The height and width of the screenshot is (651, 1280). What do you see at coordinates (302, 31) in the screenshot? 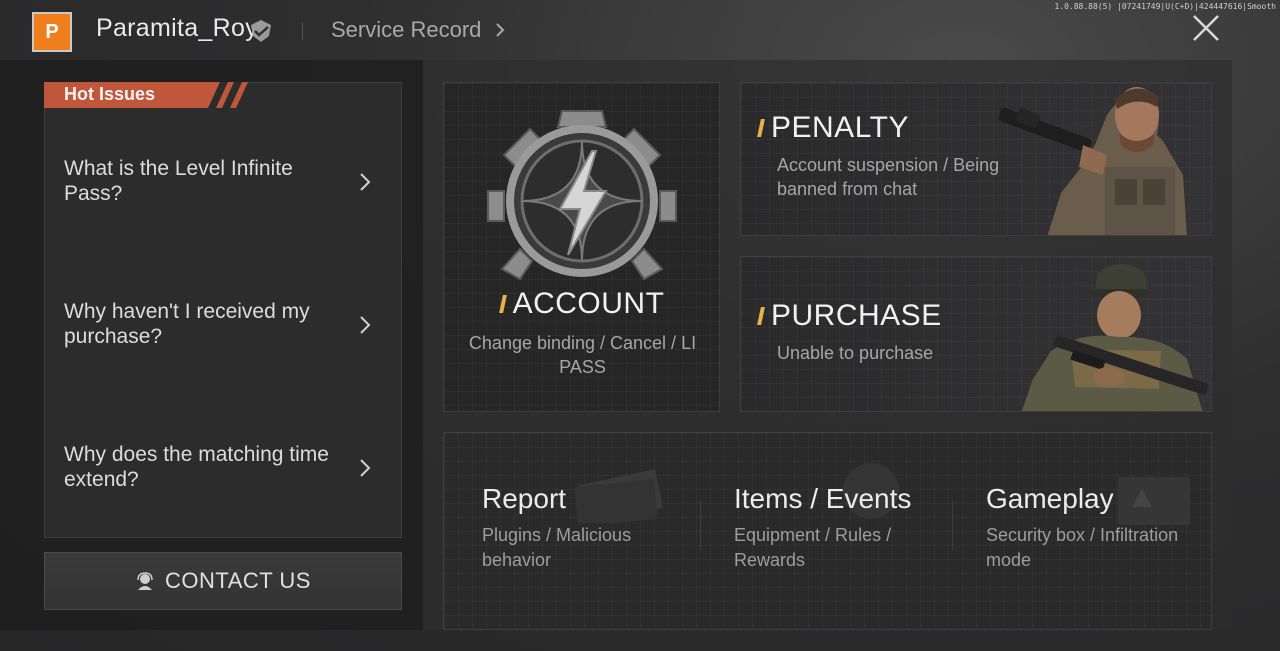
I see `header-divider` at bounding box center [302, 31].